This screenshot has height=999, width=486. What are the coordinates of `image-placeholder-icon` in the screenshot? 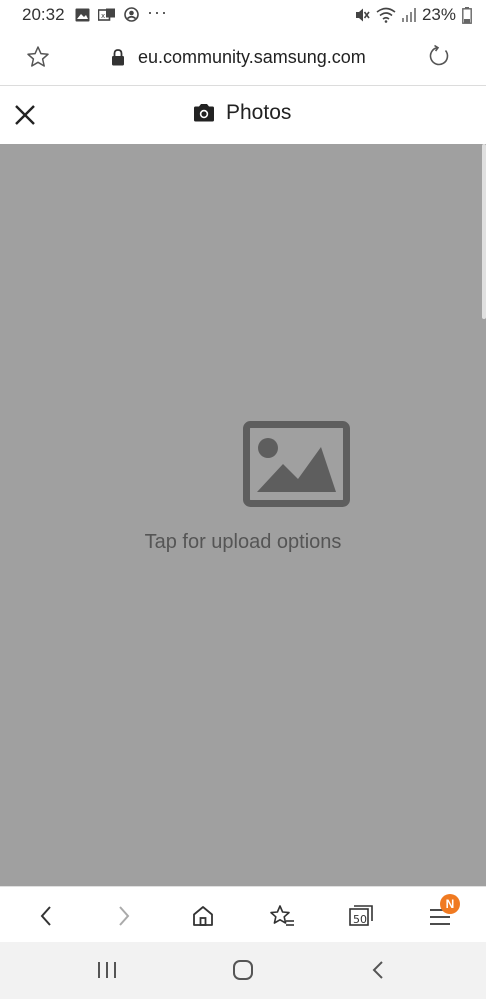 It's located at (296, 464).